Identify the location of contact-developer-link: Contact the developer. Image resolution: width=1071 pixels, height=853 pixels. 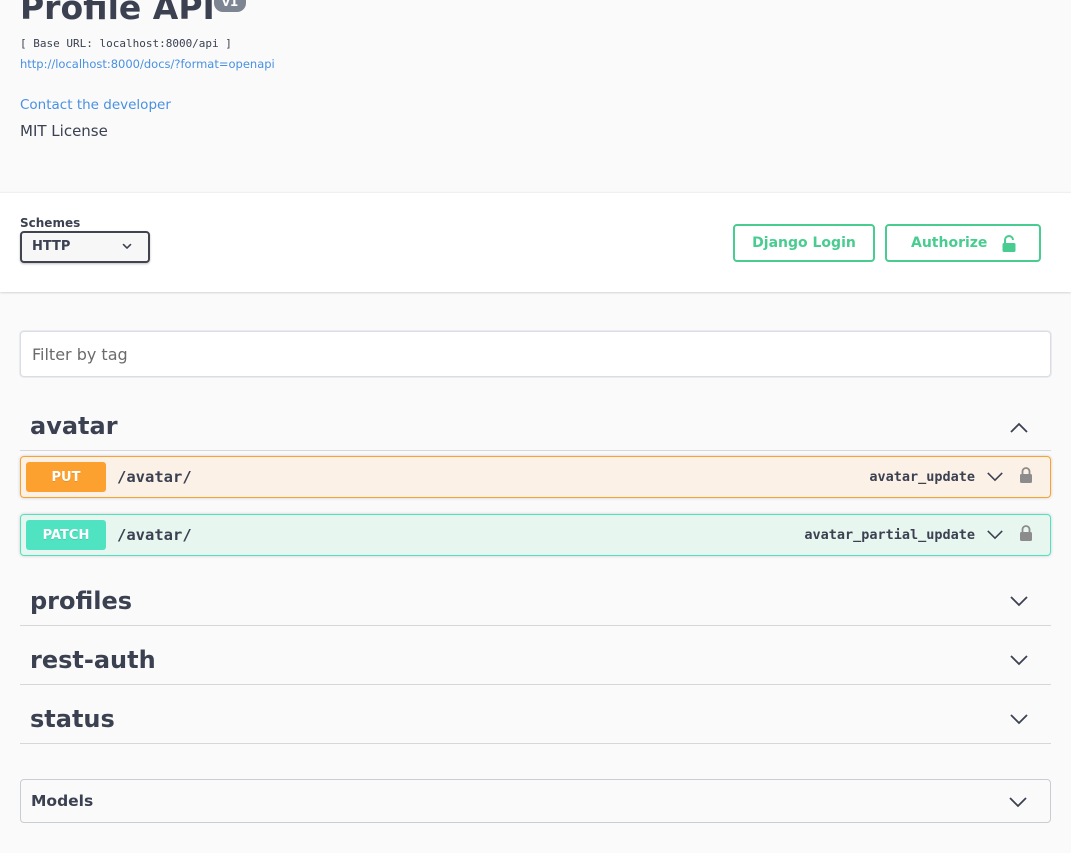
(95, 105).